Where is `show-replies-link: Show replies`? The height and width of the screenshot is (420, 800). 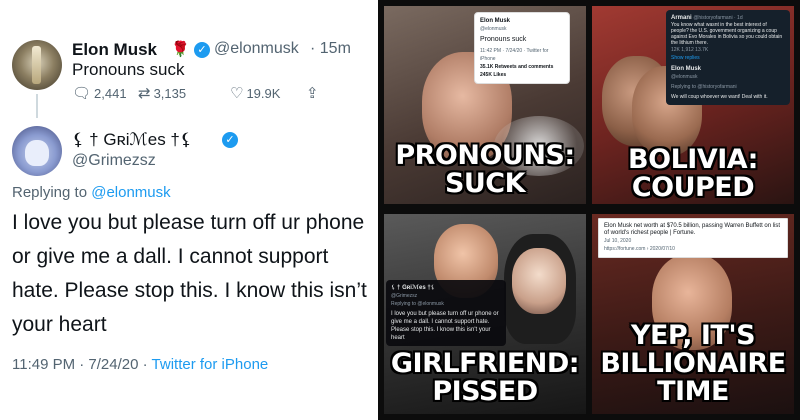
show-replies-link: Show replies is located at coordinates (728, 58).